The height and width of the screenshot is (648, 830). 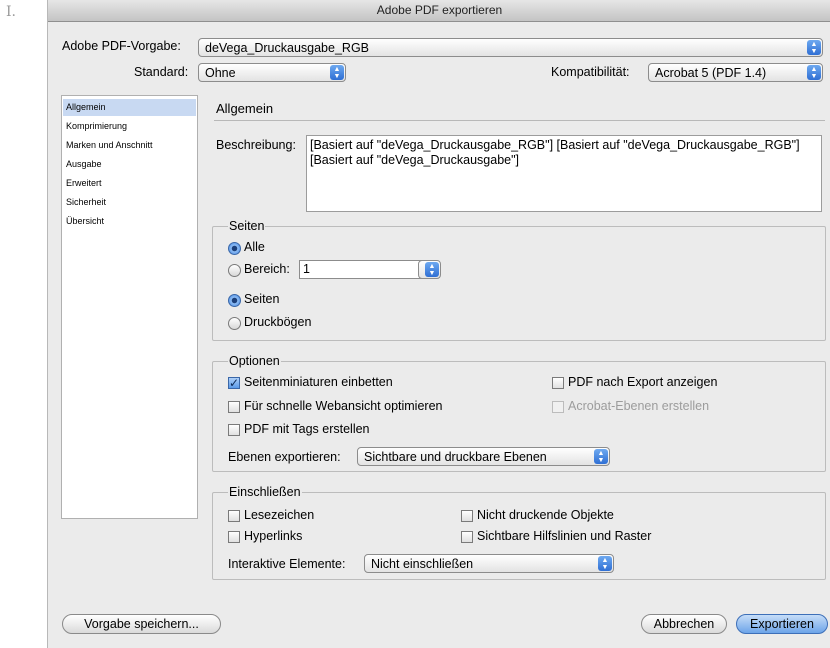 What do you see at coordinates (684, 624) in the screenshot?
I see `cancel-button: Abbrechen` at bounding box center [684, 624].